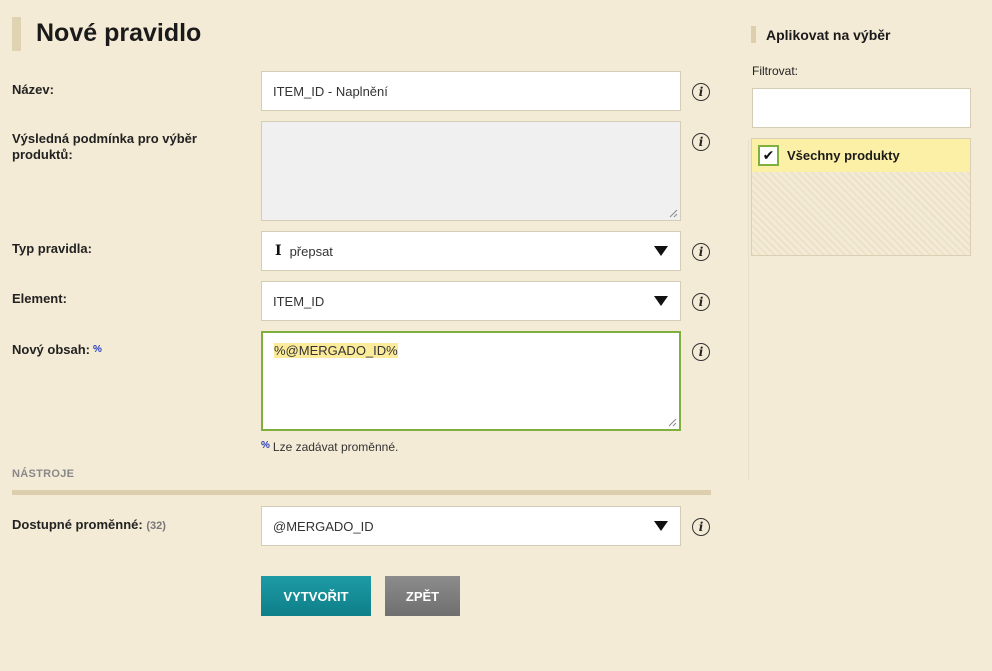 Image resolution: width=992 pixels, height=671 pixels. Describe the element at coordinates (278, 251) in the screenshot. I see `text-cursor-icon: I` at that location.